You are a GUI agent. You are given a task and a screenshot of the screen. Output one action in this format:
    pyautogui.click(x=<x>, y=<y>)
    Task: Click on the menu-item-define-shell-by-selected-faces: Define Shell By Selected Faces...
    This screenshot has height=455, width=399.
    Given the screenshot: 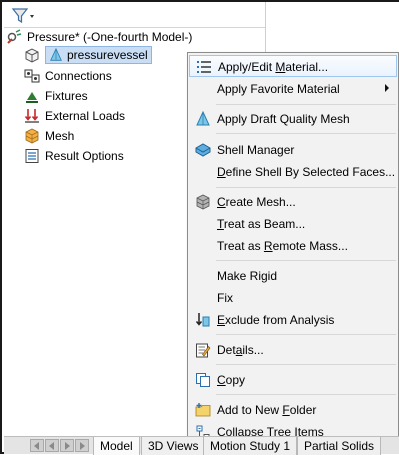 What is the action you would take?
    pyautogui.click(x=293, y=172)
    